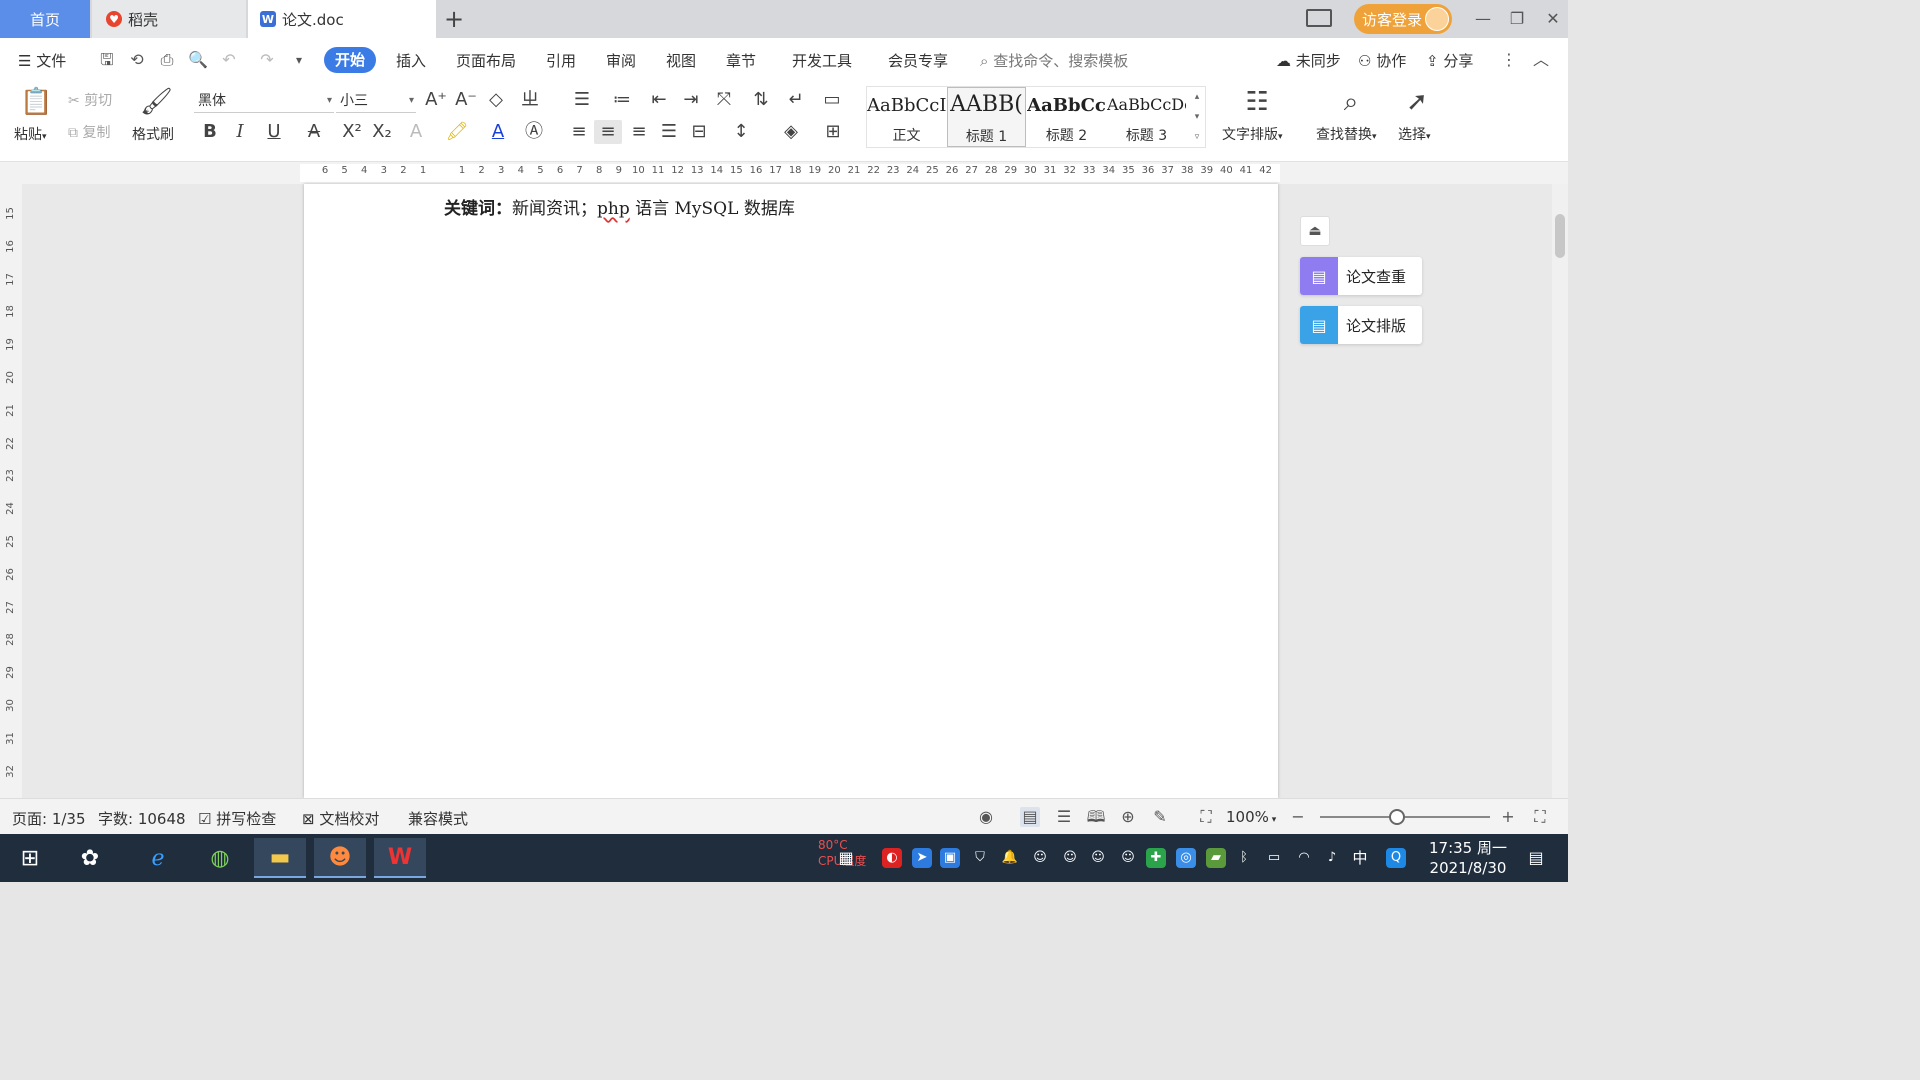  What do you see at coordinates (1449, 60) in the screenshot?
I see `share-button: ⇪ 分享` at bounding box center [1449, 60].